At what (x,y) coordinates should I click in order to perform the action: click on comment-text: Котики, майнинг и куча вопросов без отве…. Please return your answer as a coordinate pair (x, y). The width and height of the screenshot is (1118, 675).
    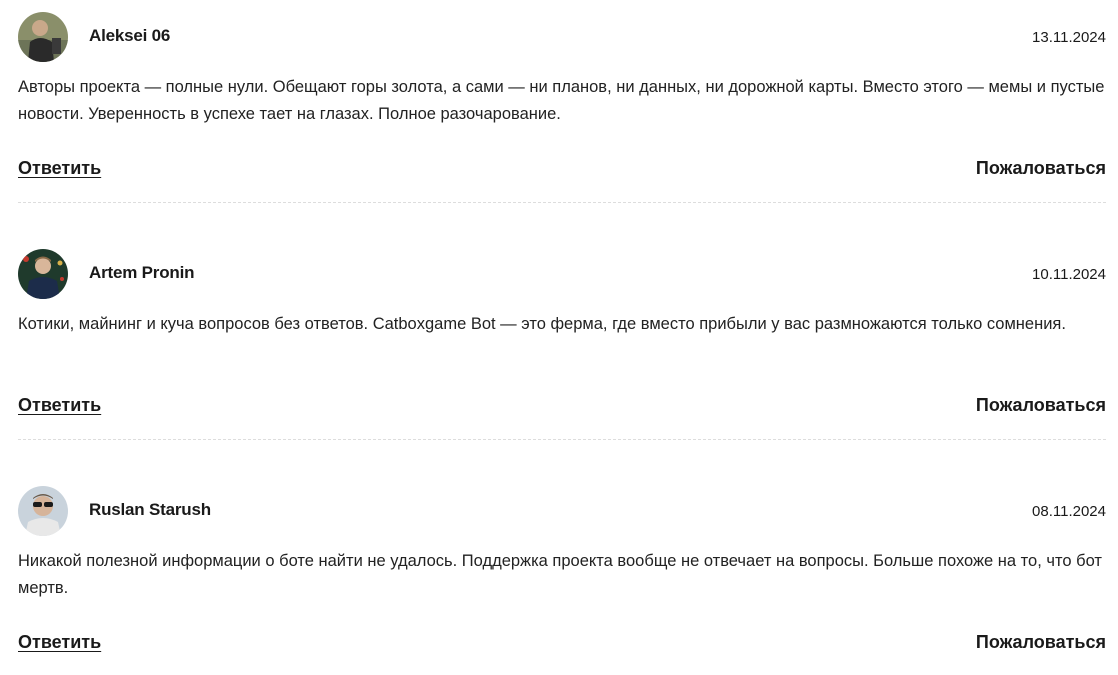
    Looking at the image, I should click on (542, 324).